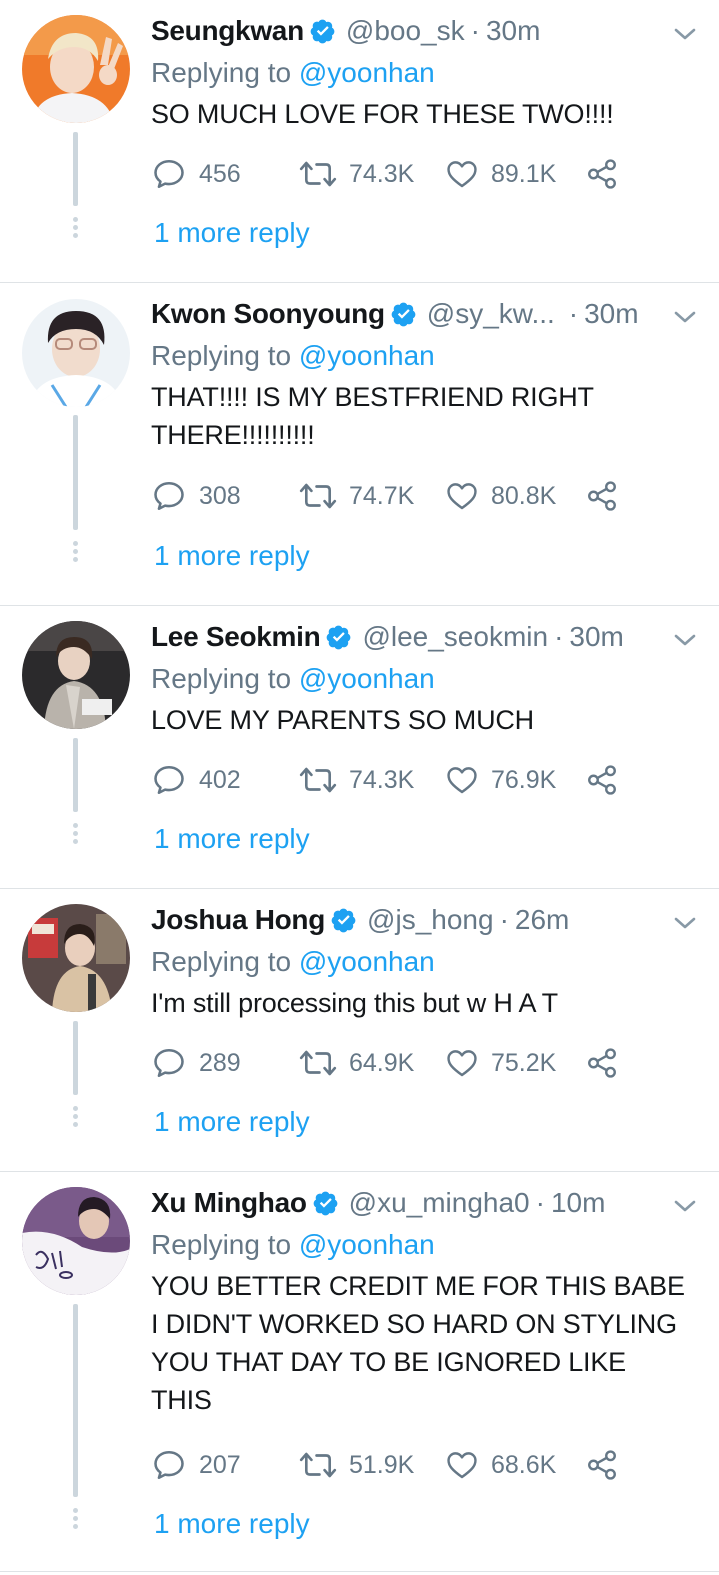 This screenshot has width=719, height=1575. Describe the element at coordinates (220, 1062) in the screenshot. I see `reply-count: 289` at that location.